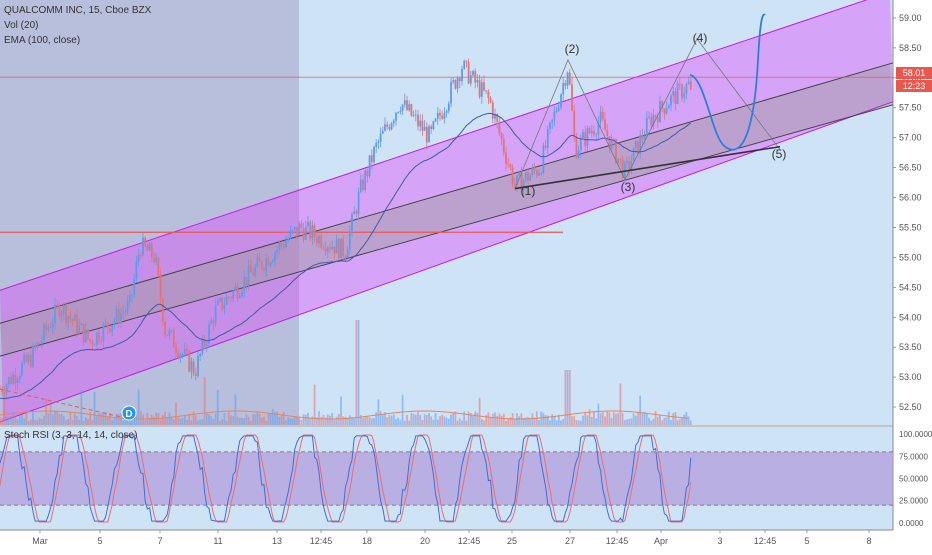 The image size is (932, 555). What do you see at coordinates (425, 541) in the screenshot?
I see `time-tick-label: 20` at bounding box center [425, 541].